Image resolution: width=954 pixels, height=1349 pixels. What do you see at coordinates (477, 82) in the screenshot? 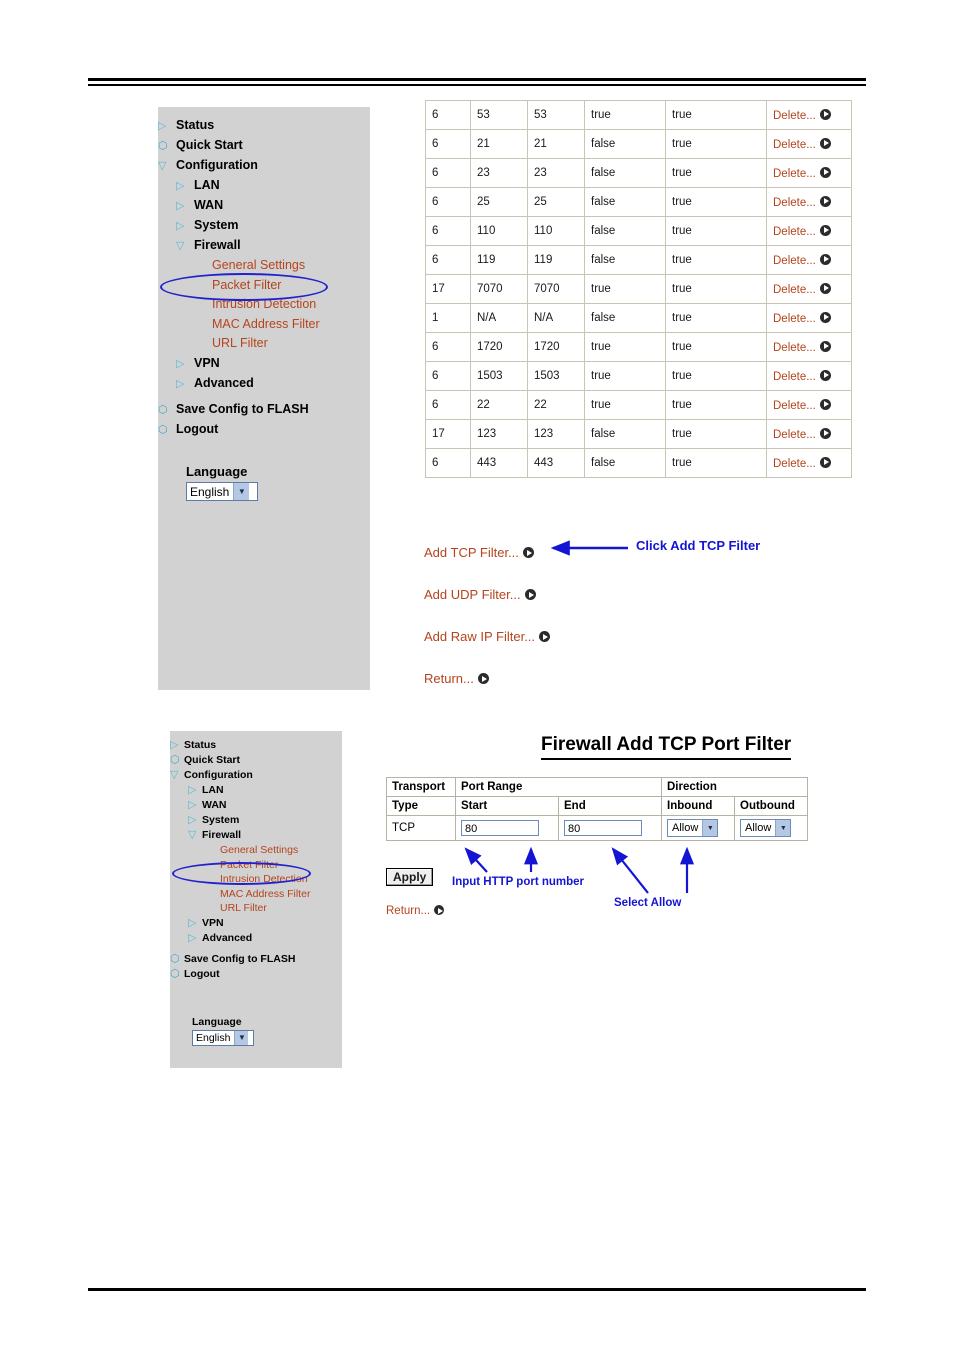
I see `page-top-rule` at bounding box center [477, 82].